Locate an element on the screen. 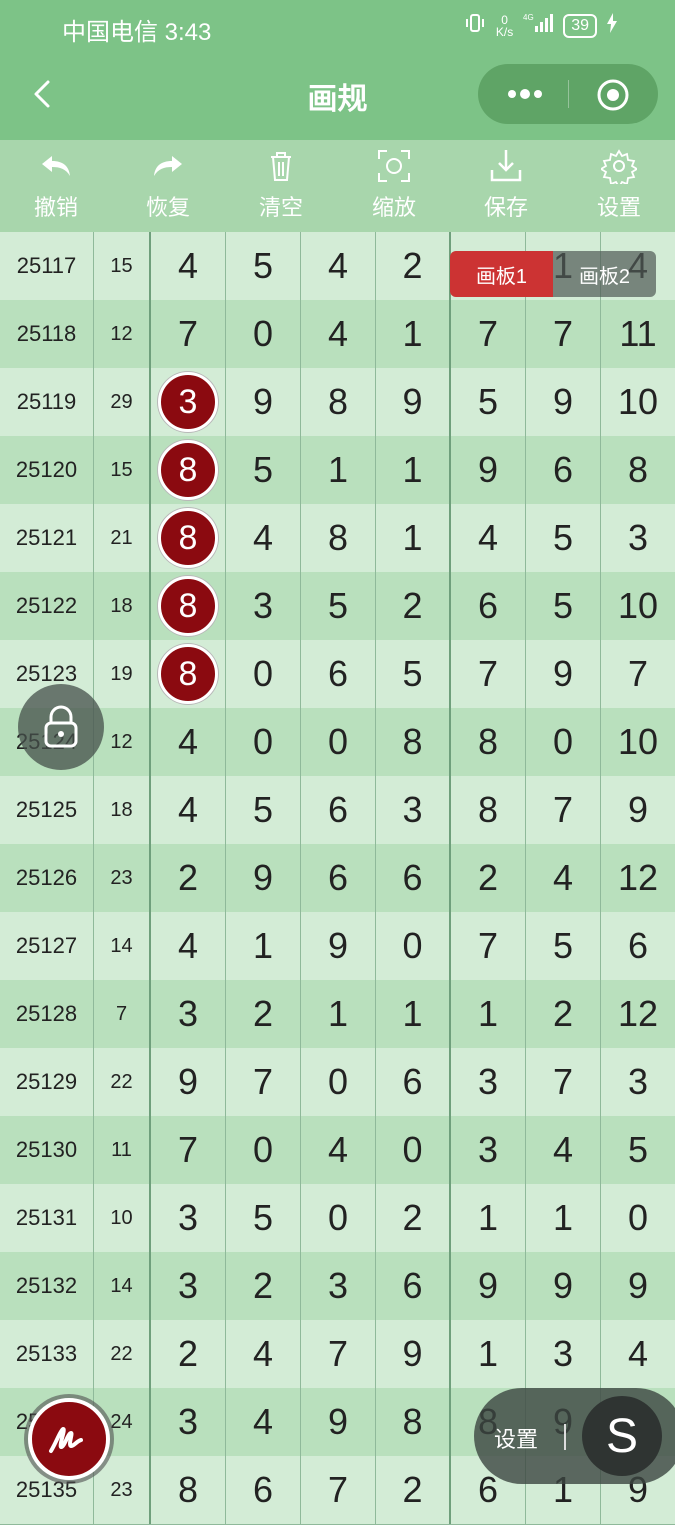 This screenshot has width=675, height=1525. pen-button is located at coordinates (69, 1439).